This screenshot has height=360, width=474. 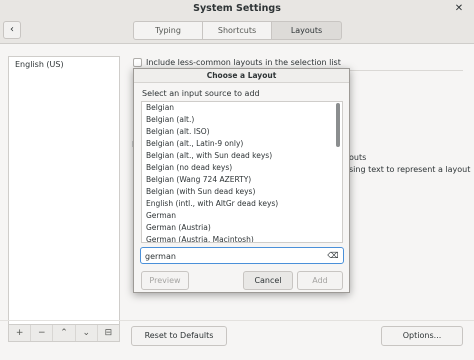 I want to click on list-toolbar: + − ⌃ ⌄ ⊟, so click(x=64, y=333).